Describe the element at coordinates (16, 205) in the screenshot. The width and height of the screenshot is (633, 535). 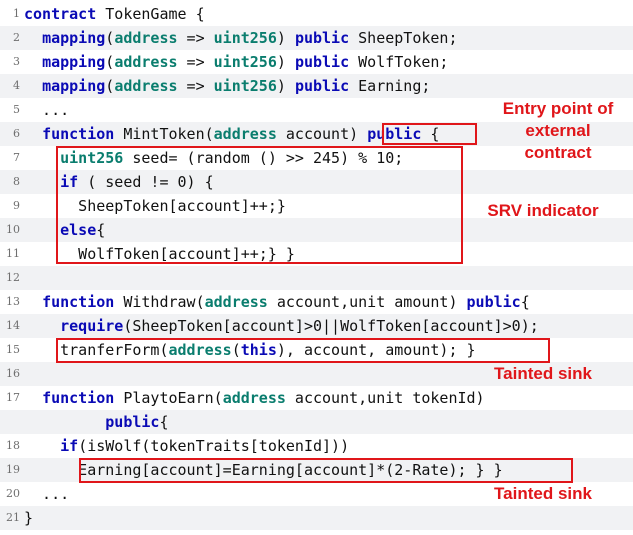
I see `line-number: 9` at that location.